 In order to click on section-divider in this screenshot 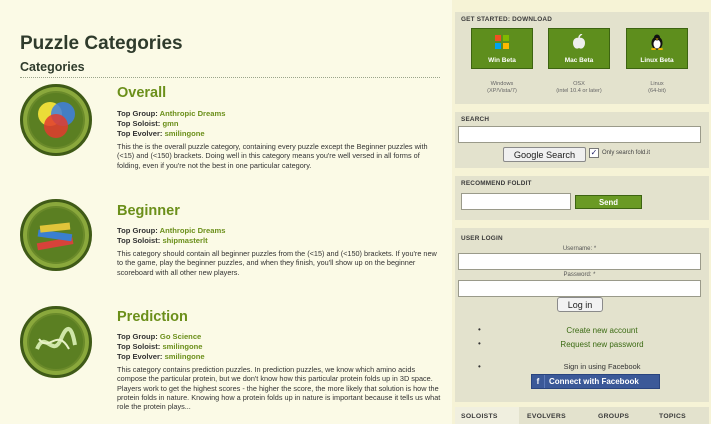, I will do `click(230, 77)`.